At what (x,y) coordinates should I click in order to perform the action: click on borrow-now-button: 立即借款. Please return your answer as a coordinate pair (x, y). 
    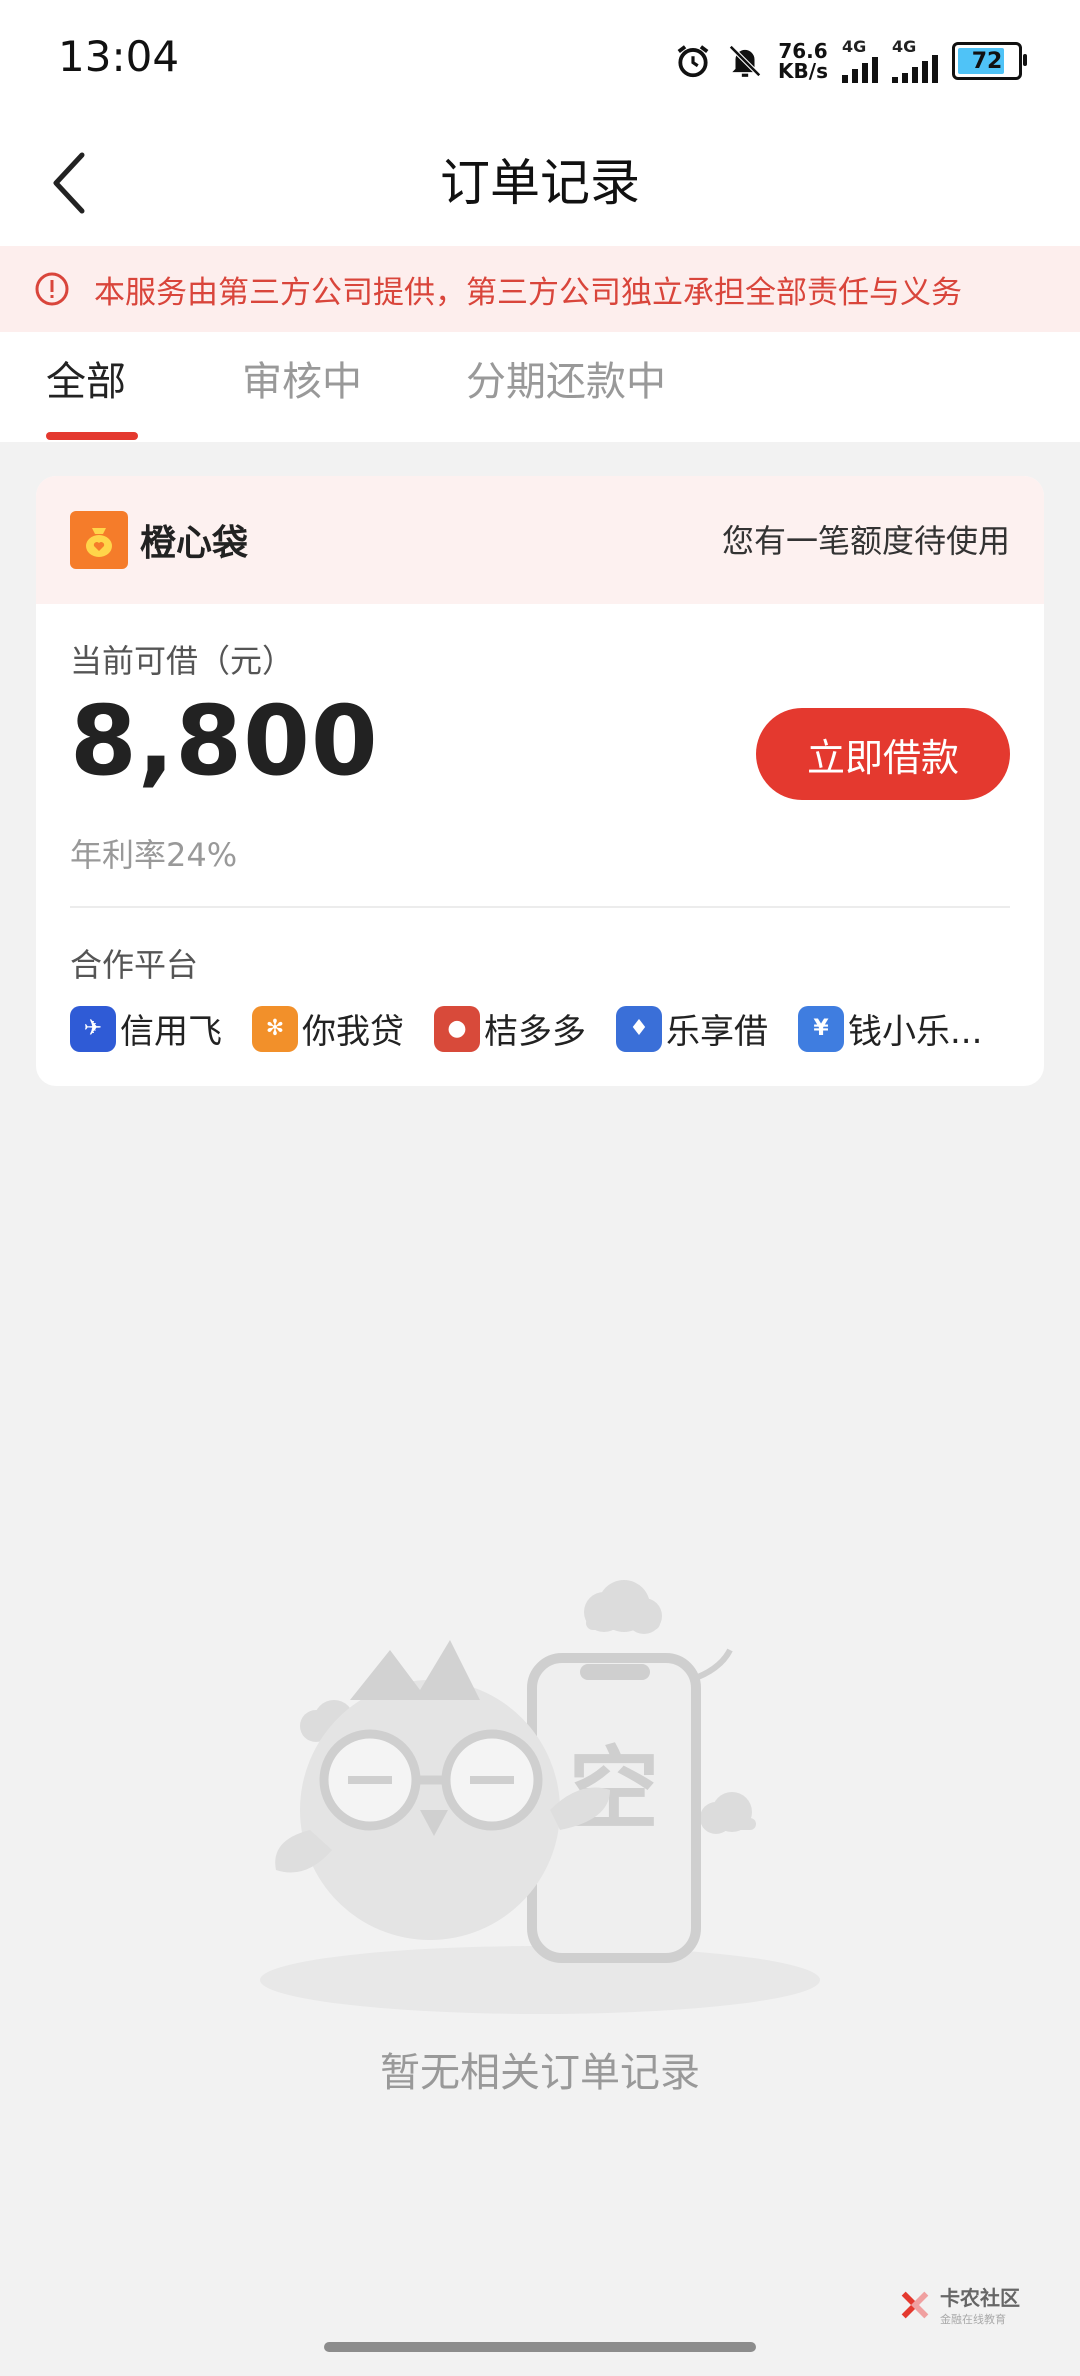
    Looking at the image, I should click on (883, 754).